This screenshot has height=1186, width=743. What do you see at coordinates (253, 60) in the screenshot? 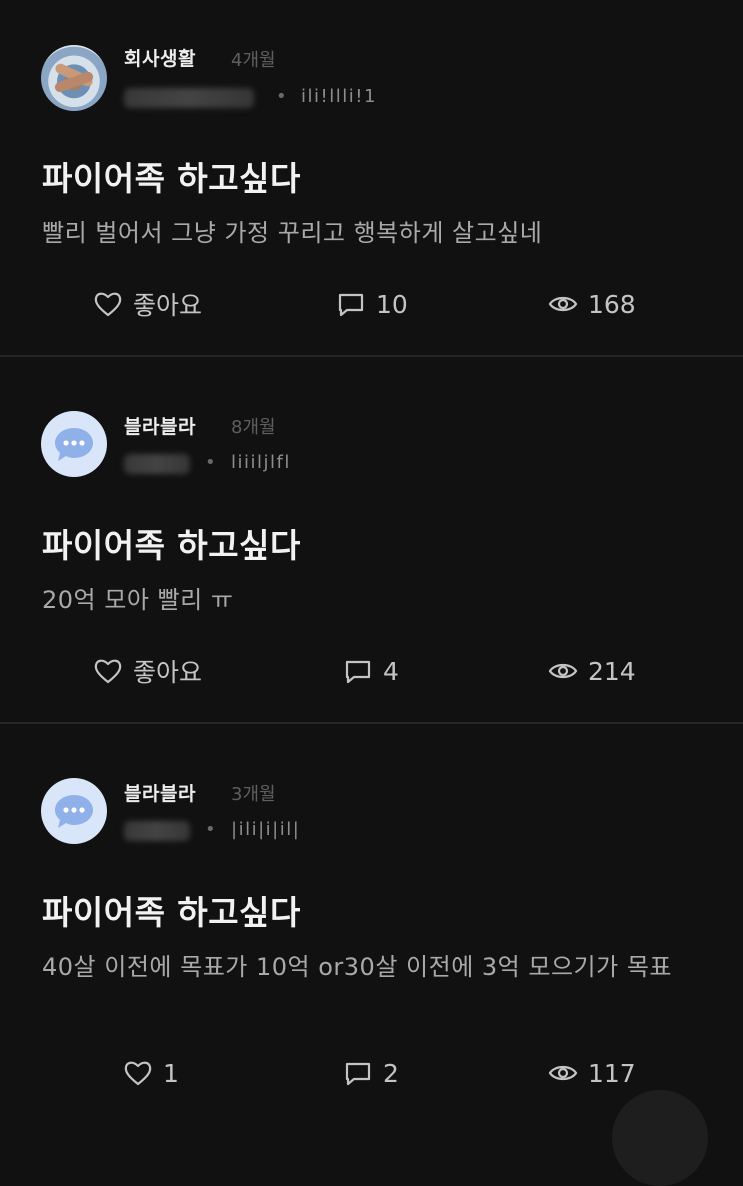
I see `post-time: 4개월` at bounding box center [253, 60].